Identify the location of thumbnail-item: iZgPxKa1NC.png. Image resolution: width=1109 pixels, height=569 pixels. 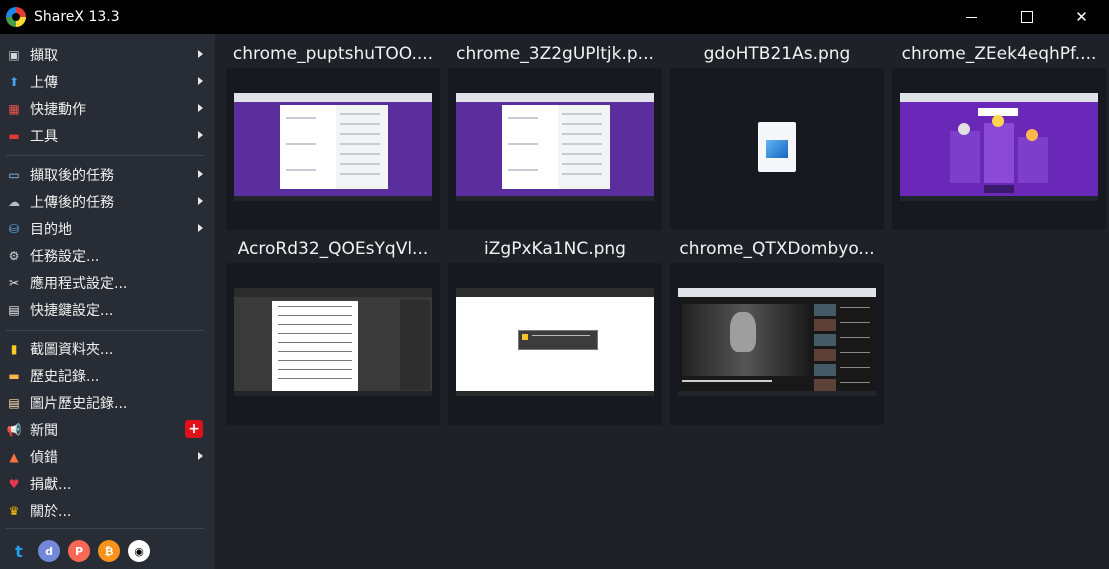
(555, 330).